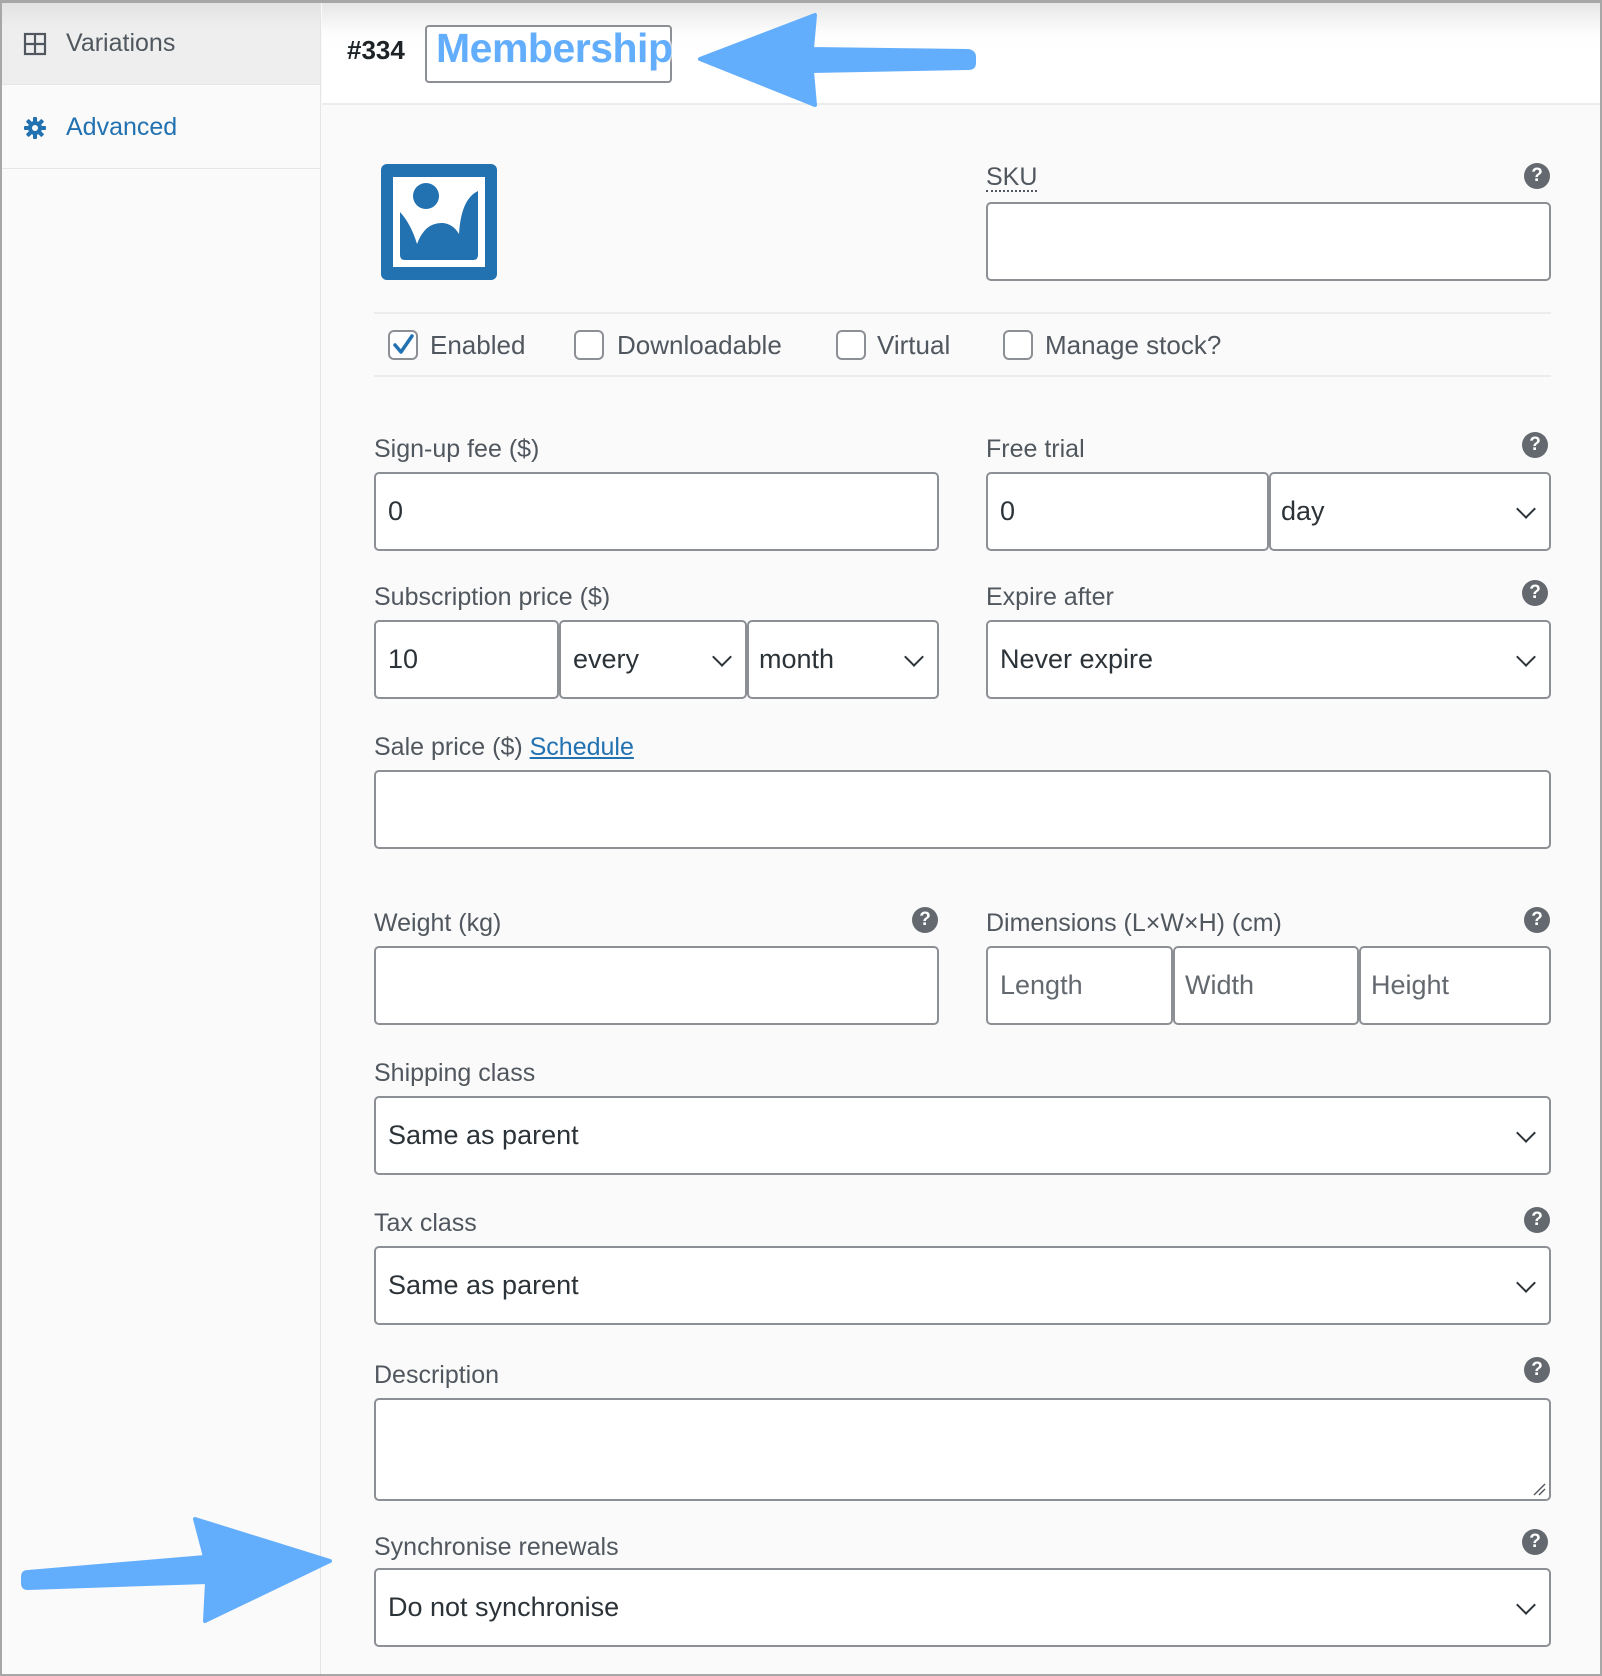 This screenshot has height=1676, width=1602. What do you see at coordinates (1268, 659) in the screenshot?
I see `expire-after-select: Never expire` at bounding box center [1268, 659].